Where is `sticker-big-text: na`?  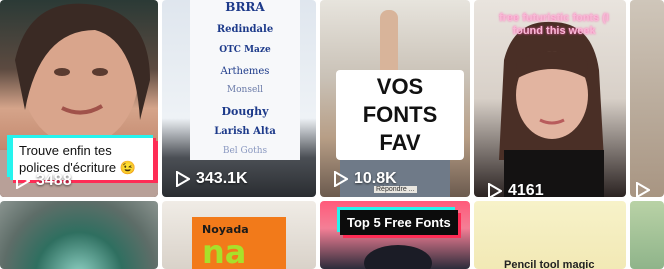
sticker-big-text: na is located at coordinates (224, 251).